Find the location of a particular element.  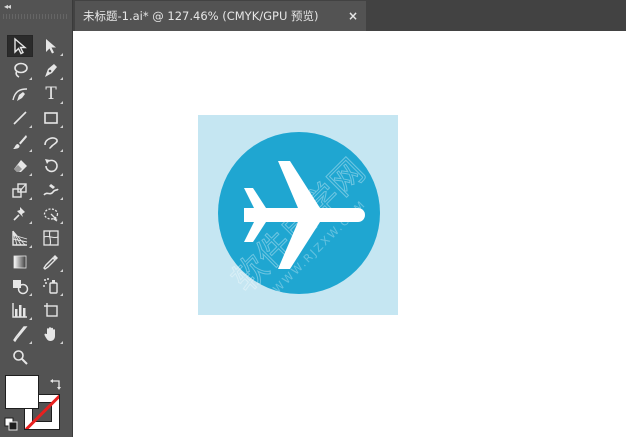

zoom-icon is located at coordinates (20, 357).